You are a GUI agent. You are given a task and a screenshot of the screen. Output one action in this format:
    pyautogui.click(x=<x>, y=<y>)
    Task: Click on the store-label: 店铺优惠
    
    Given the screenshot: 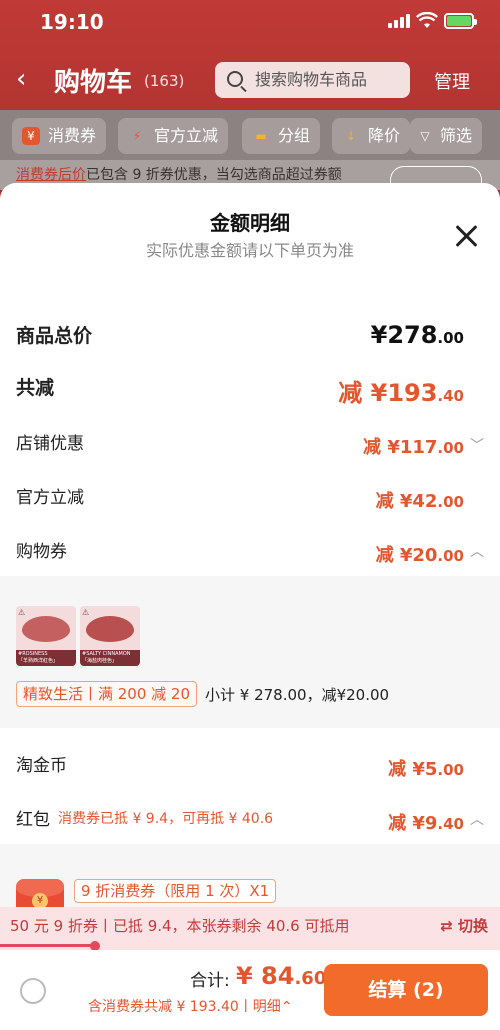 What is the action you would take?
    pyautogui.click(x=50, y=444)
    